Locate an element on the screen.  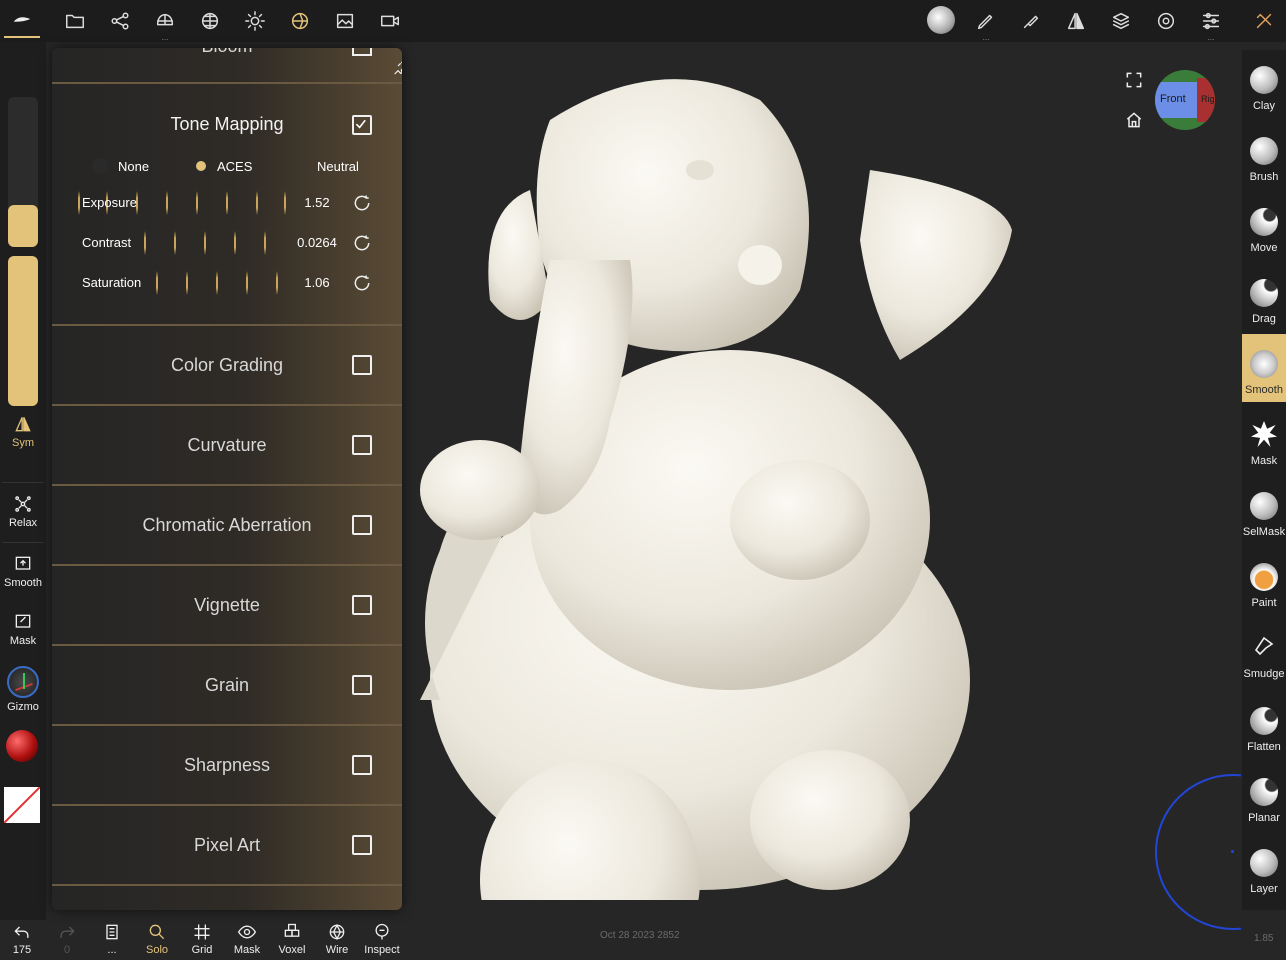
tool-mask: Mask is located at coordinates (1264, 439).